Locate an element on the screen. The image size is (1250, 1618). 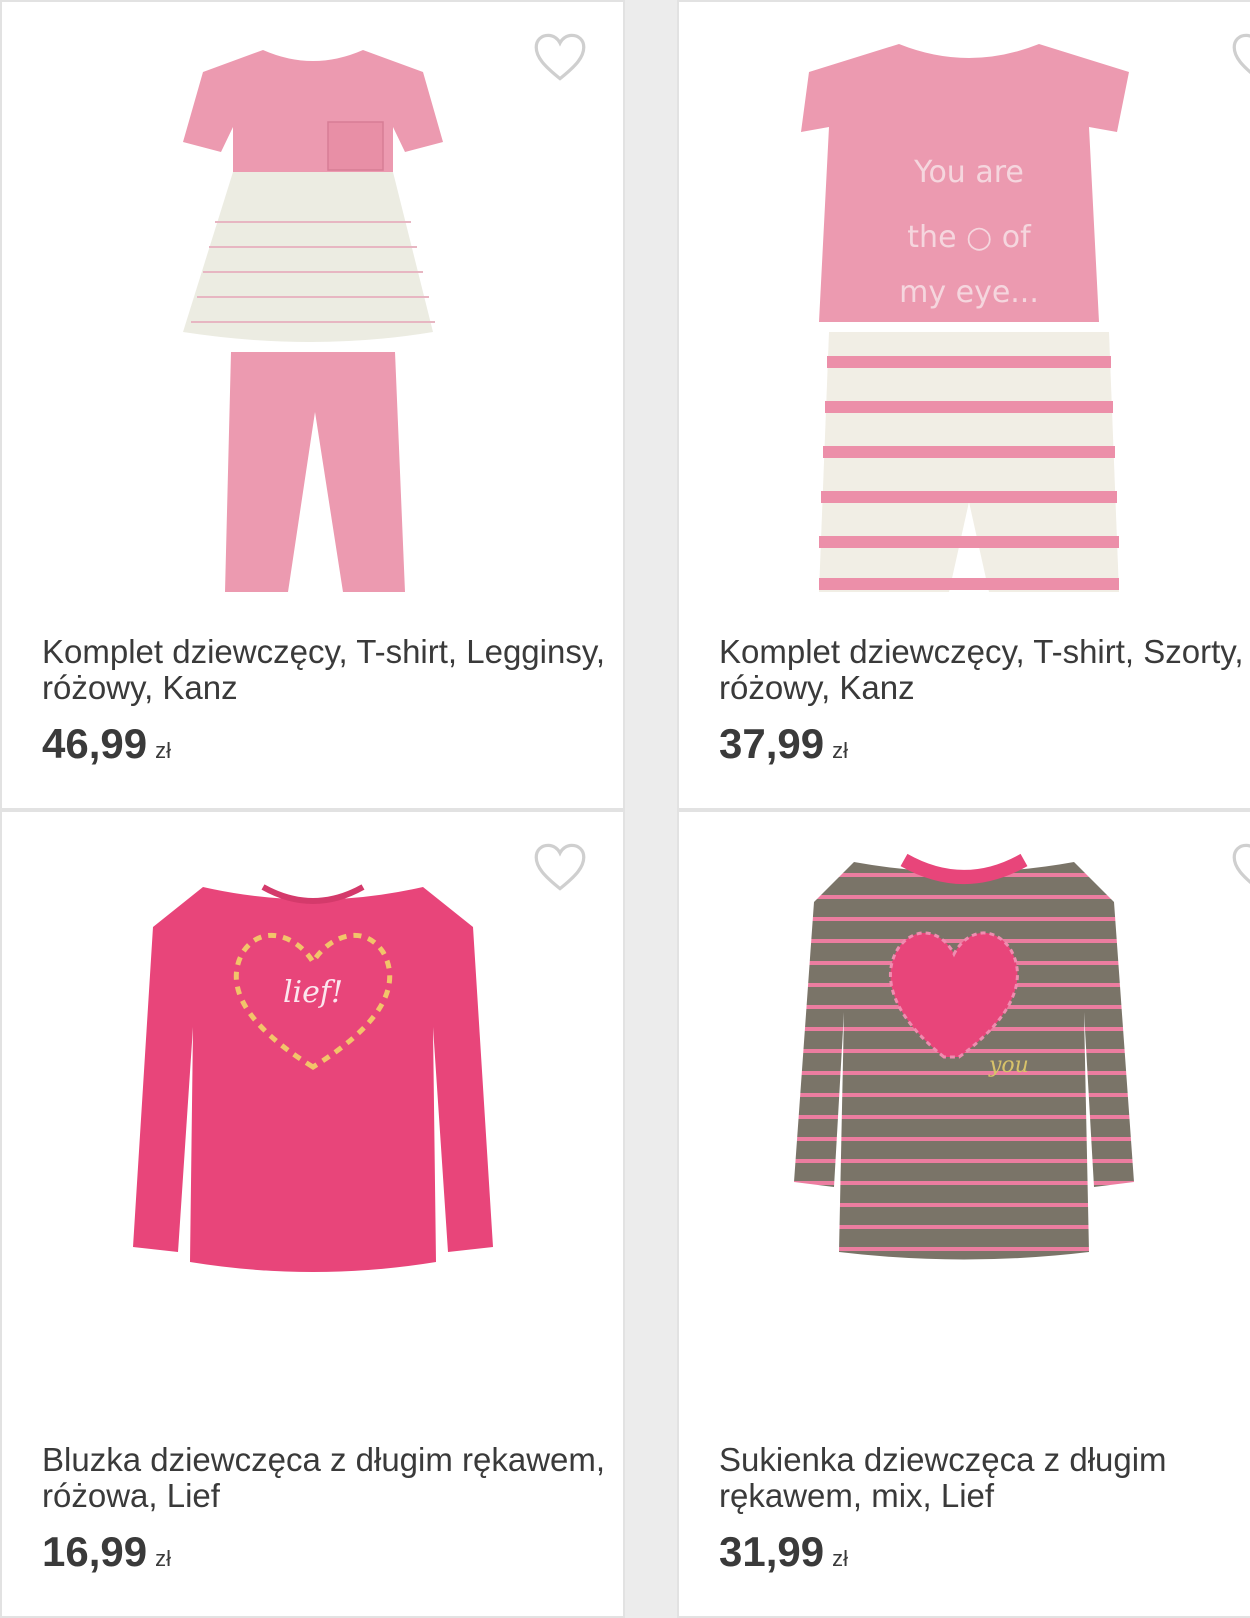
product-price: 31,99 zł is located at coordinates (783, 1552).